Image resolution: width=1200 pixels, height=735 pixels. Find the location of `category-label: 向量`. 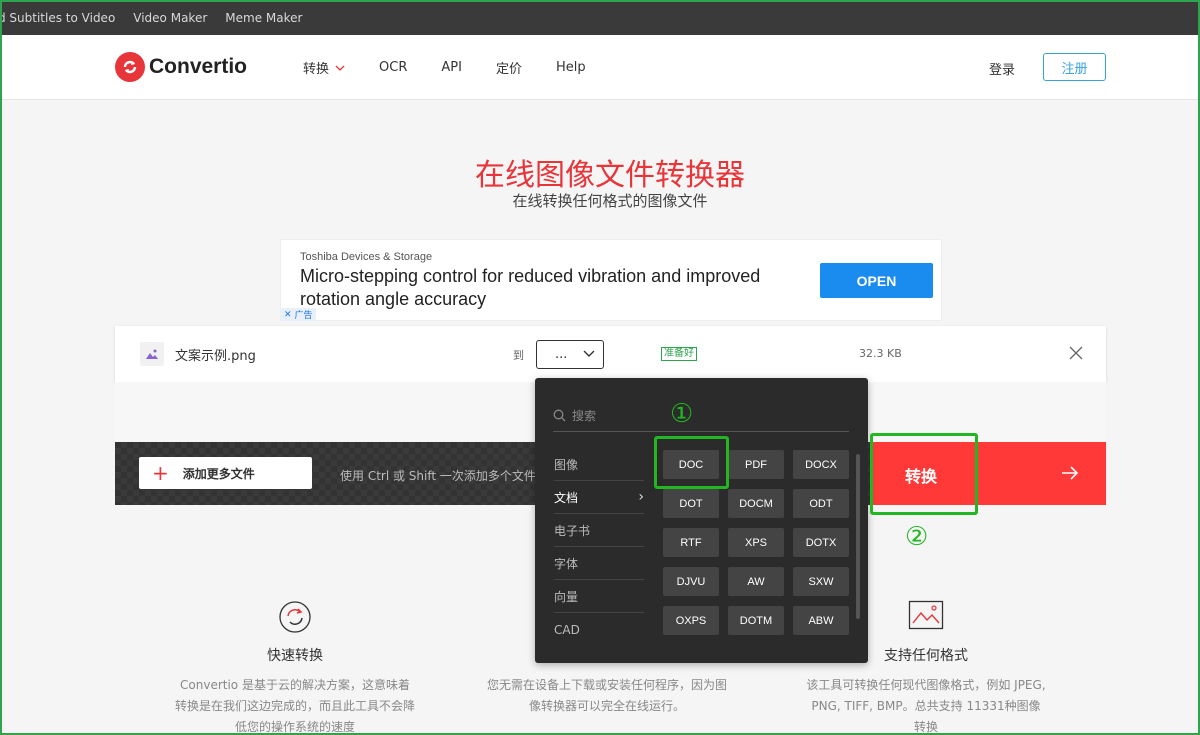

category-label: 向量 is located at coordinates (566, 596).